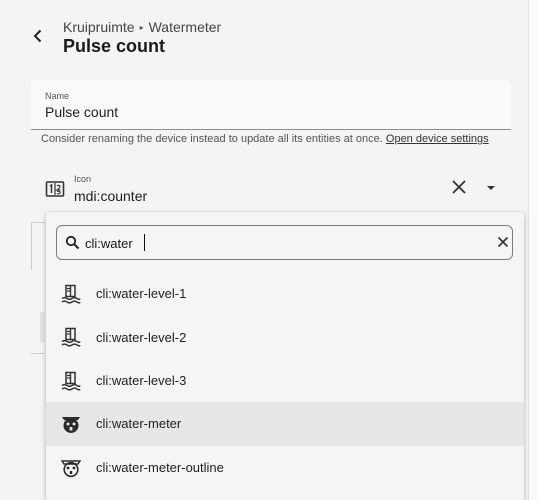 The image size is (538, 500). Describe the element at coordinates (285, 336) in the screenshot. I see `icon-result-item: cli:water-level-2` at that location.